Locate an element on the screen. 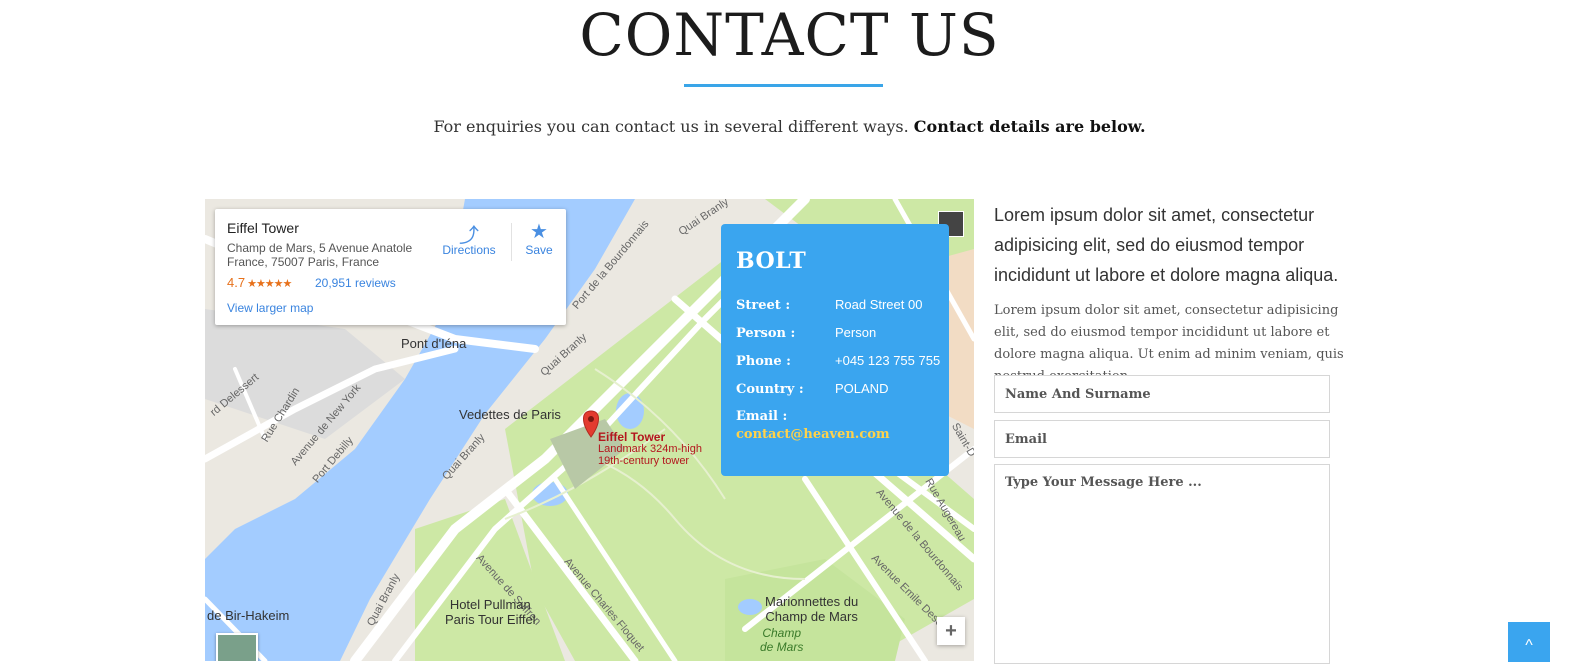 Image resolution: width=1579 pixels, height=670 pixels. poi-title: Eiffel Tower is located at coordinates (632, 437).